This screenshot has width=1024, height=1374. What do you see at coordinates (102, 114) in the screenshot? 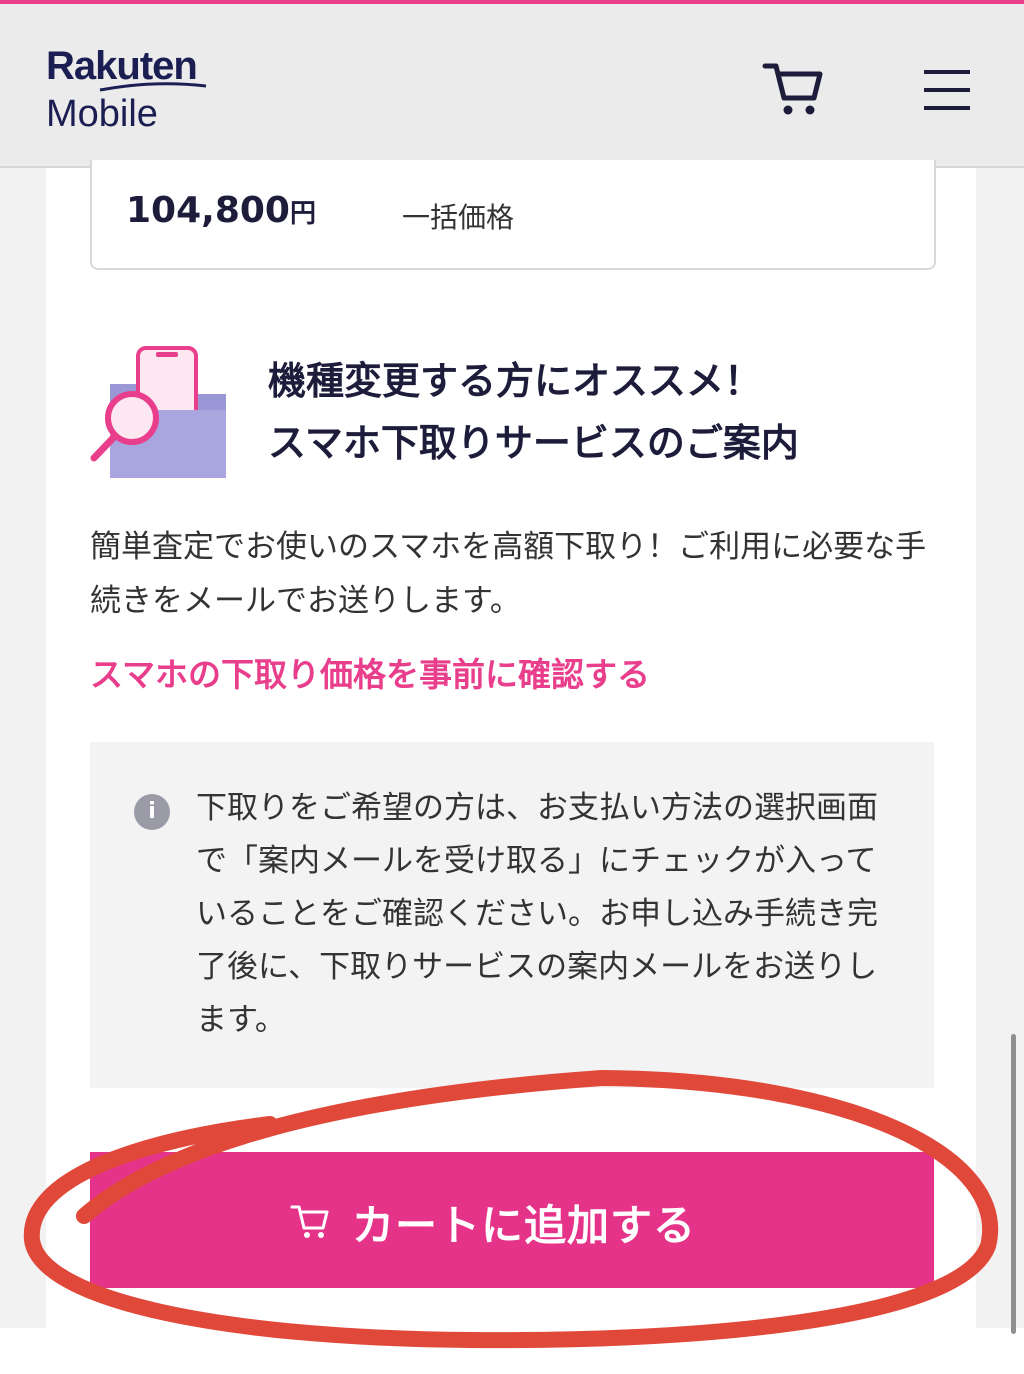
I see `logo-mobile-text: Mobile` at bounding box center [102, 114].